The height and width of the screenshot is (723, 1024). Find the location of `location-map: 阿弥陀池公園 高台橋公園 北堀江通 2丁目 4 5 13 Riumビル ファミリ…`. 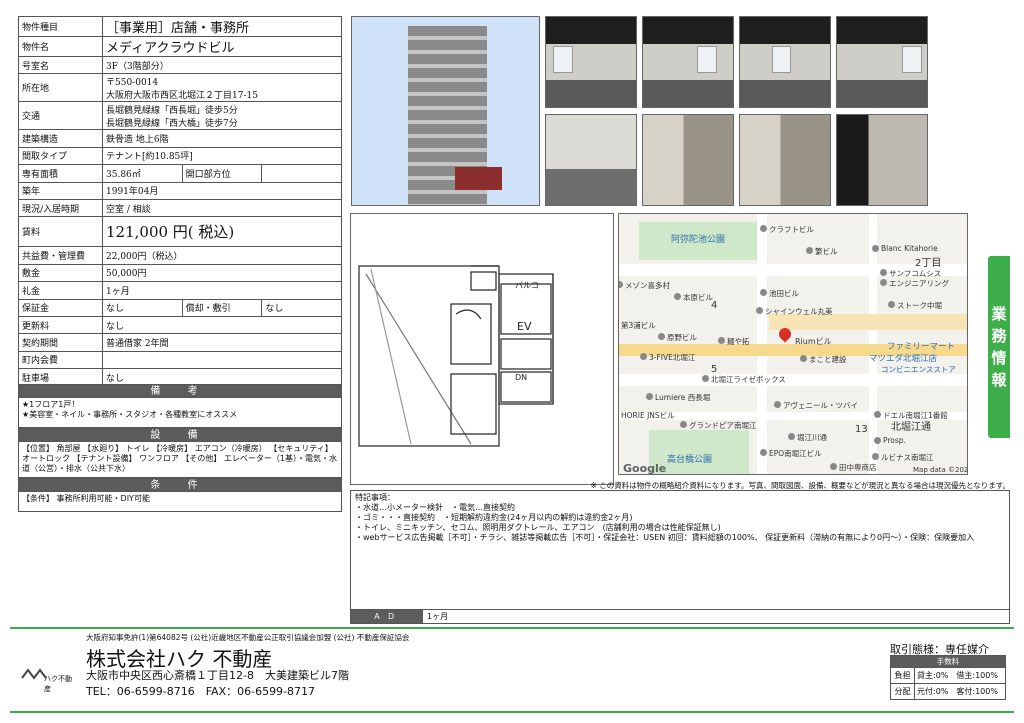

location-map: 阿弥陀池公園 高台橋公園 北堀江通 2丁目 4 5 13 Riumビル ファミリ… is located at coordinates (793, 344).